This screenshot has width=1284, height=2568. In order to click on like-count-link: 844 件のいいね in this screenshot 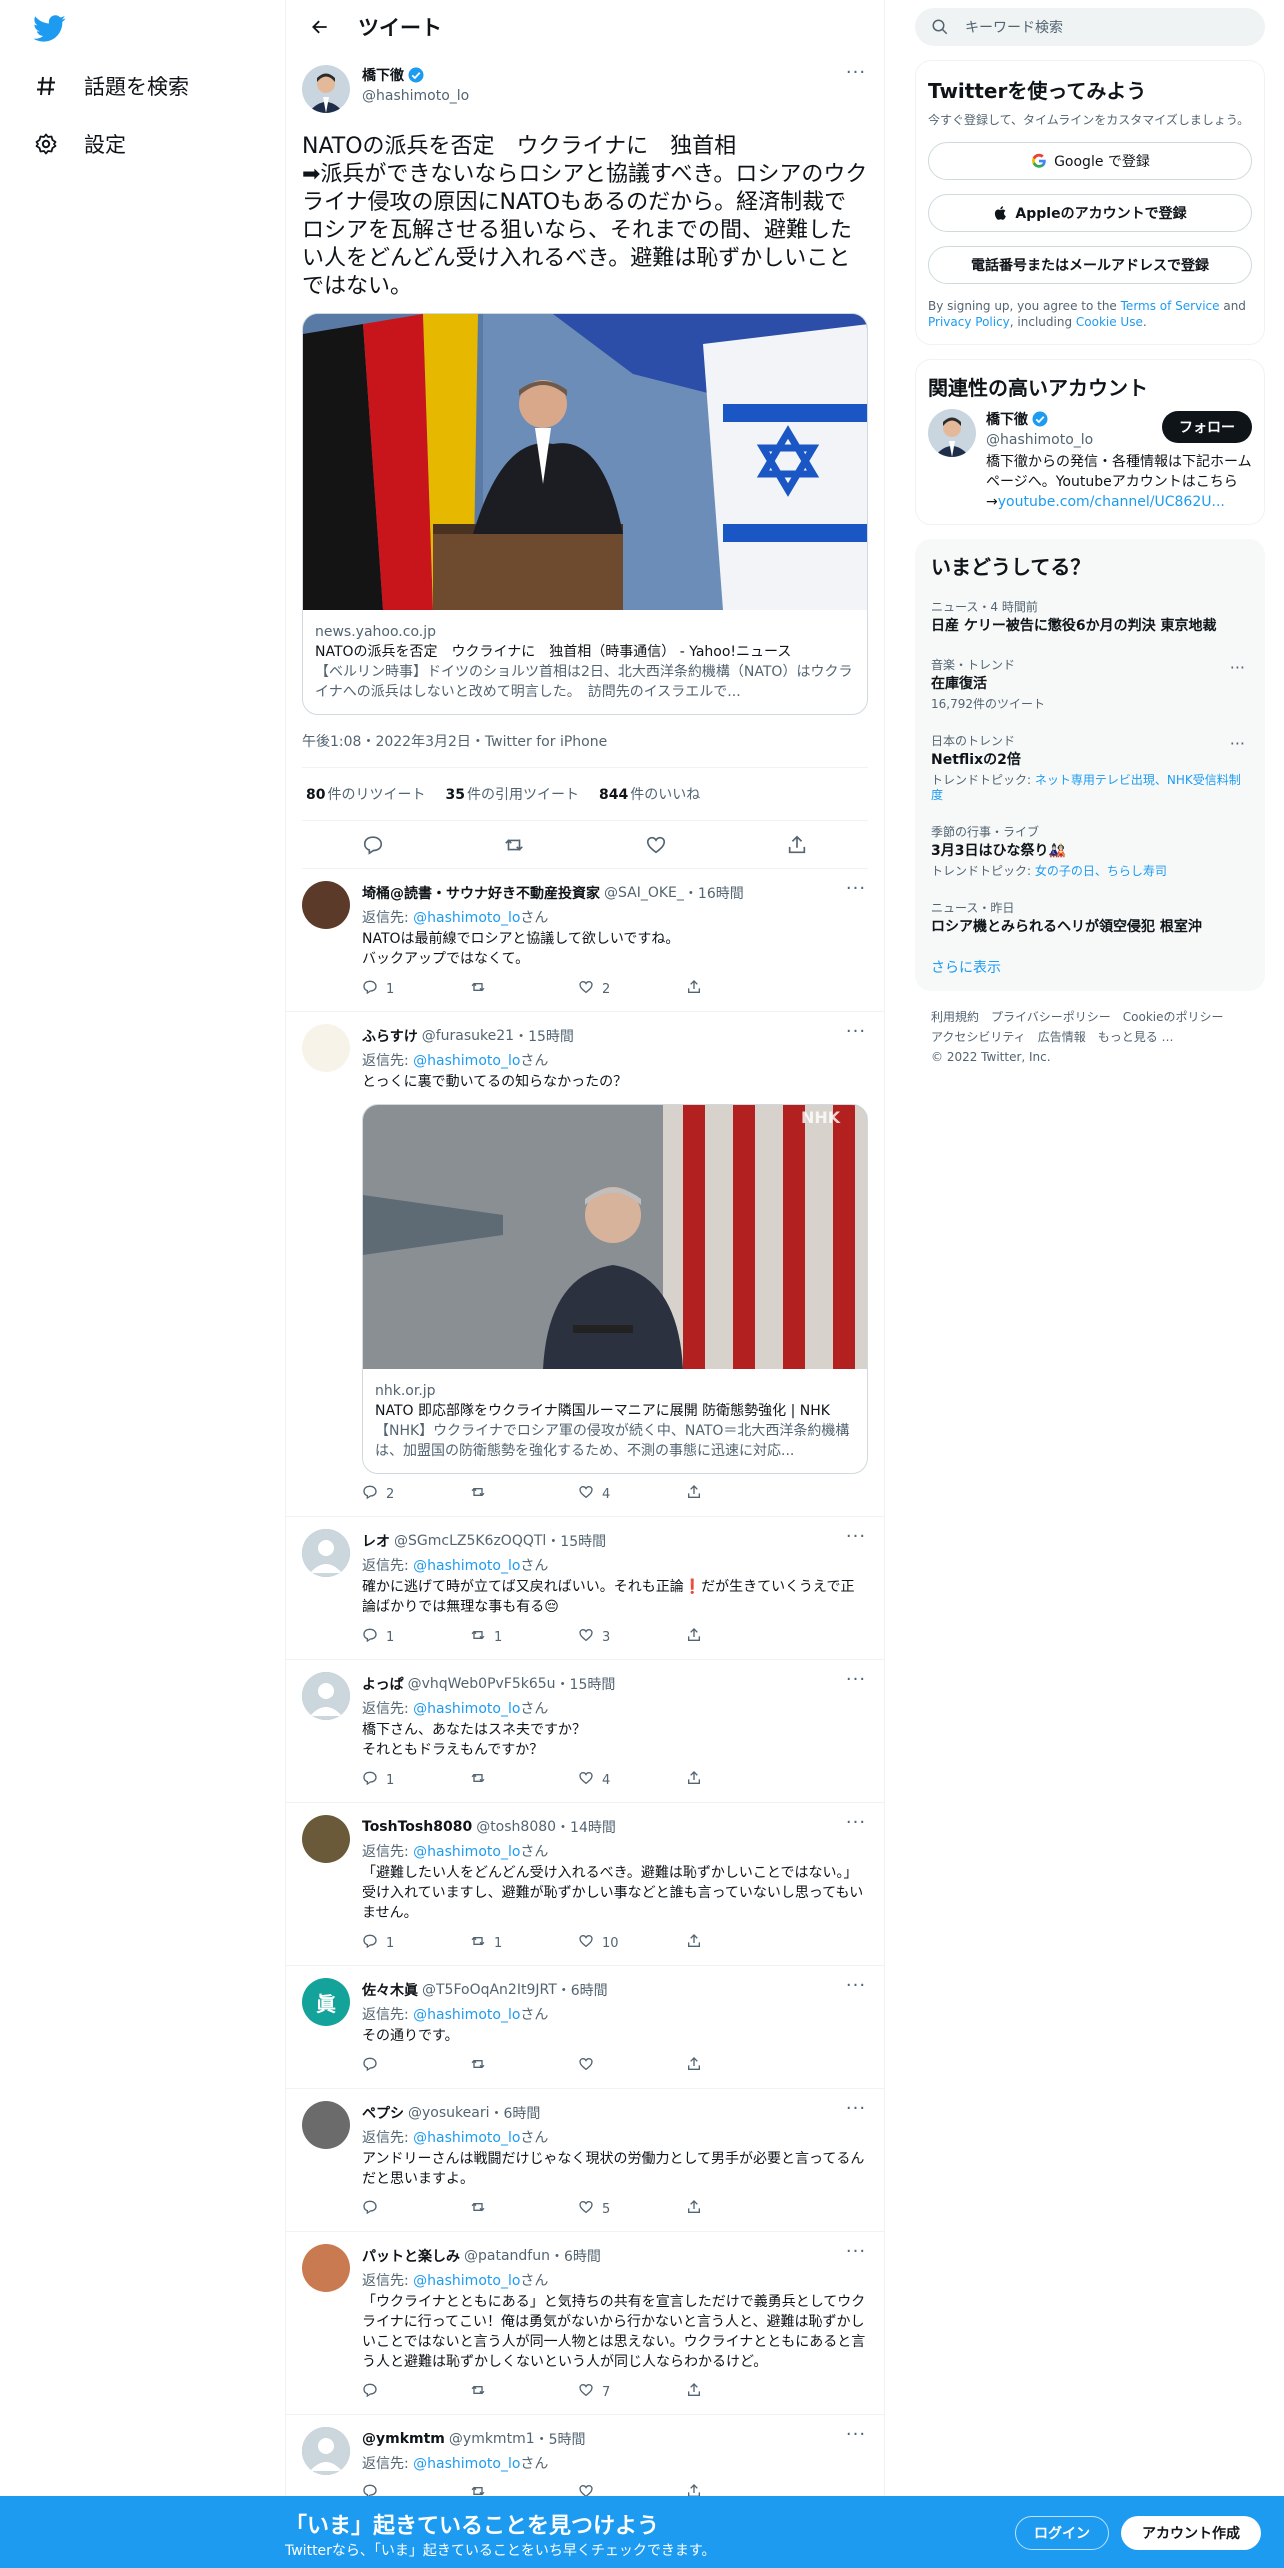, I will do `click(649, 794)`.